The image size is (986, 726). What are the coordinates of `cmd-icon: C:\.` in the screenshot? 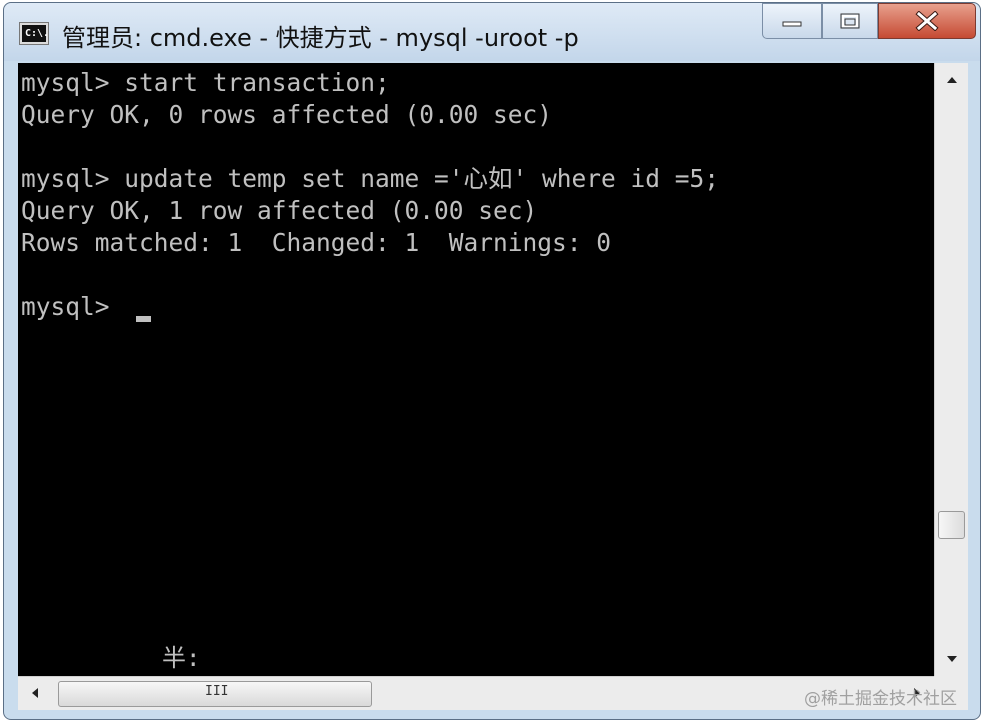 It's located at (34, 33).